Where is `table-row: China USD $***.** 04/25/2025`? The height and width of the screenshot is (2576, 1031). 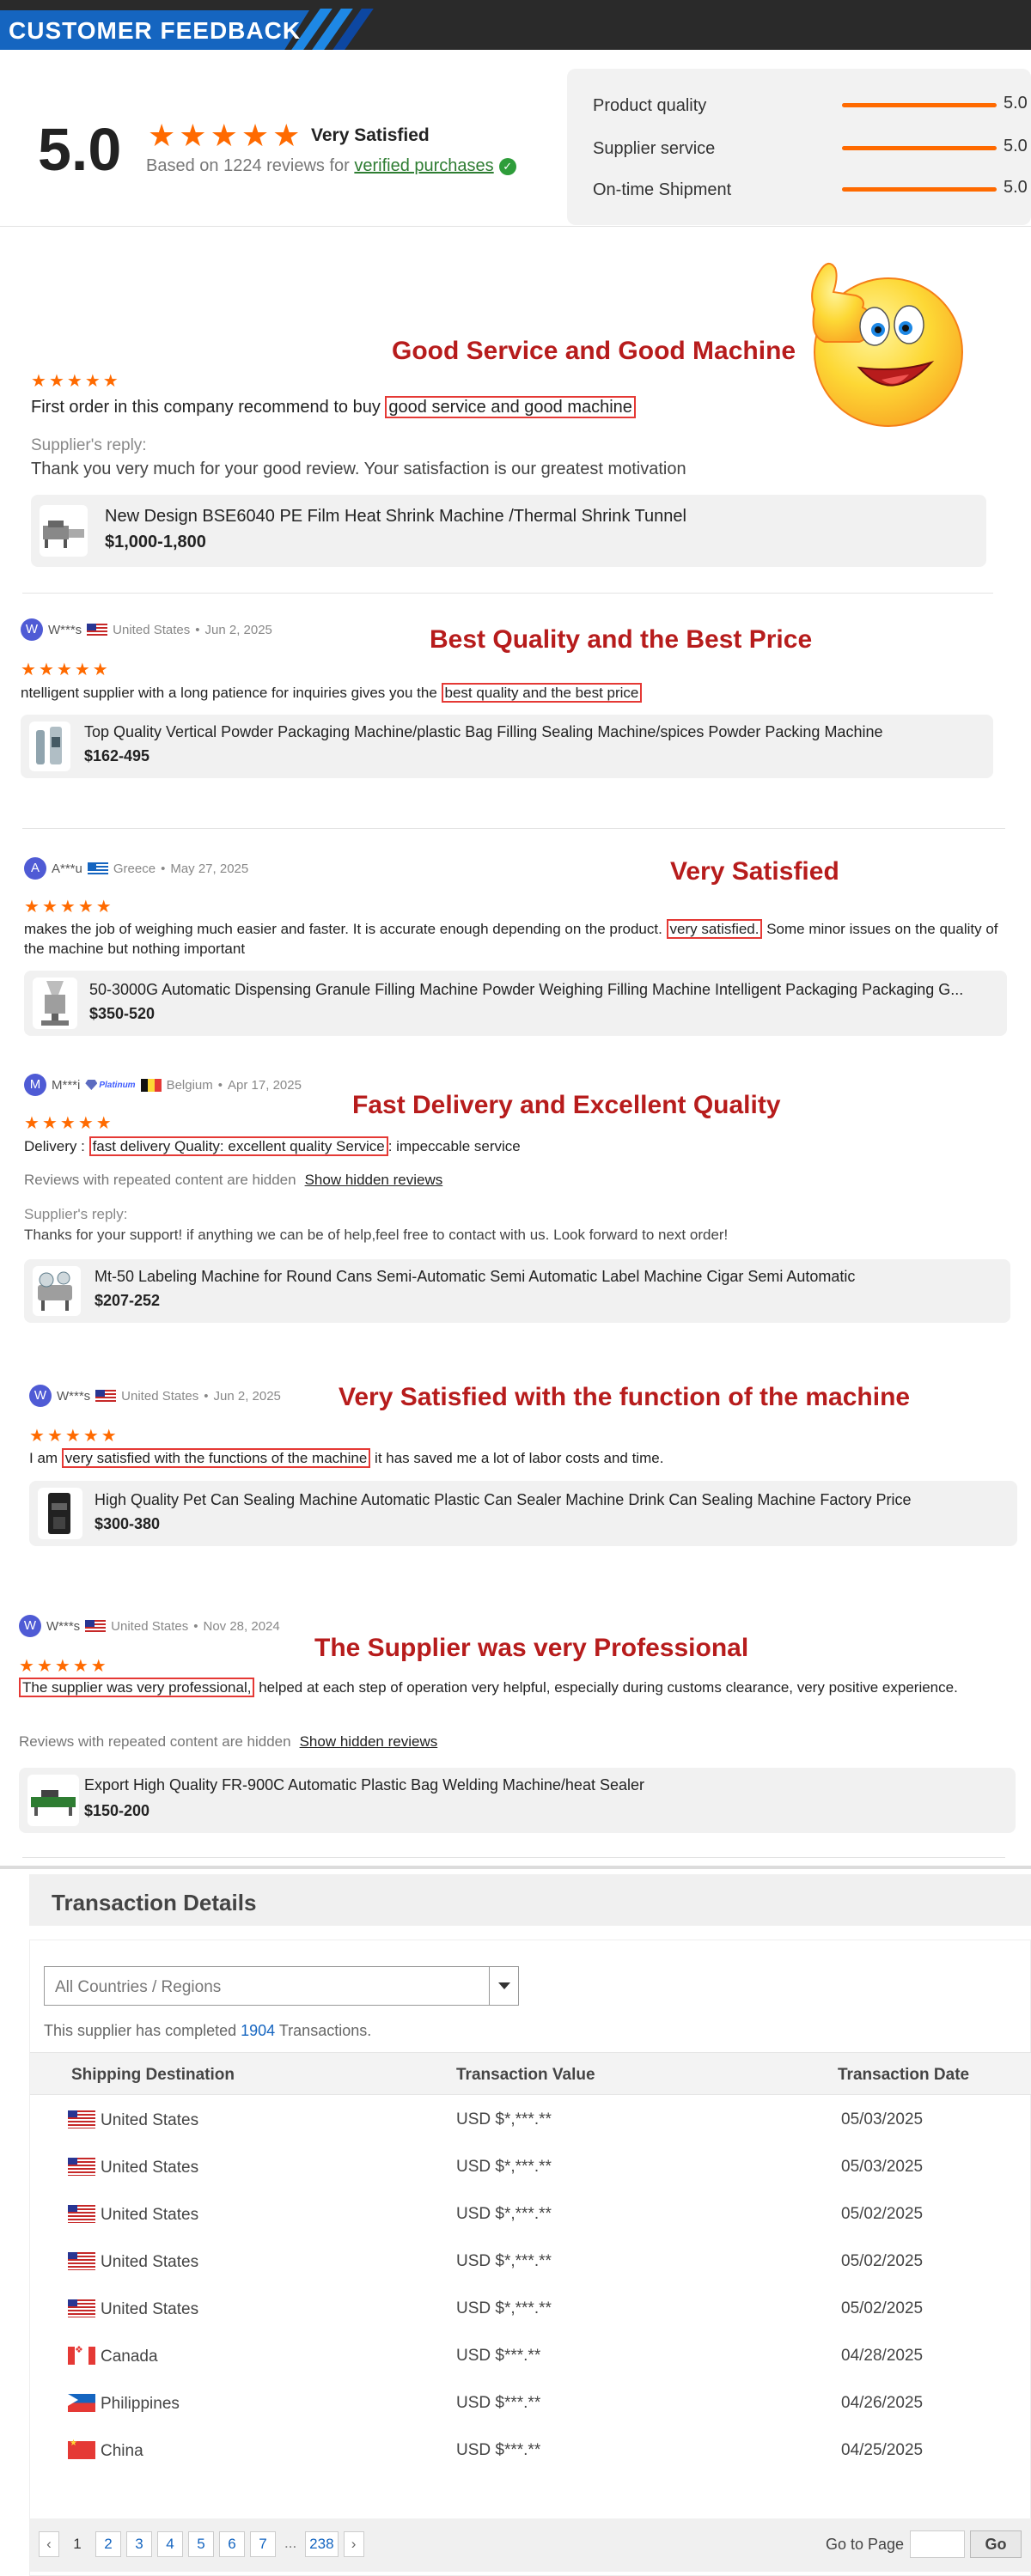
table-row: China USD $***.** 04/25/2025 is located at coordinates (530, 2451).